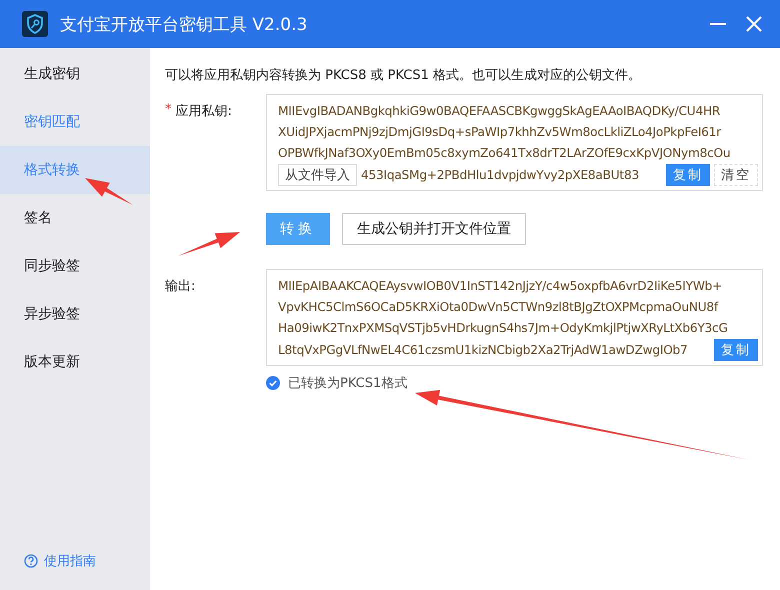  I want to click on help-icon, so click(31, 561).